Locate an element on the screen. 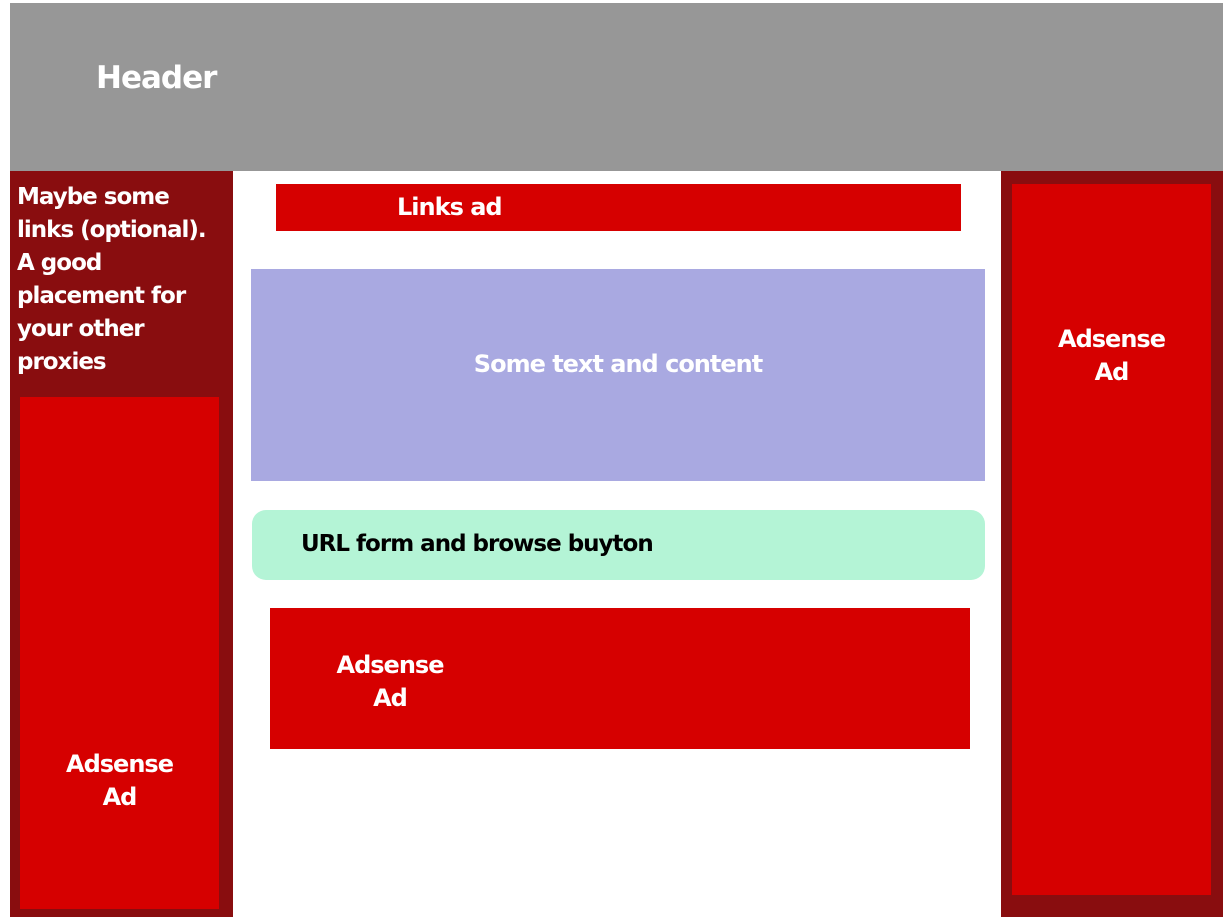 This screenshot has height=917, width=1229. right-adsense-ad: Adsense Ad is located at coordinates (1111, 539).